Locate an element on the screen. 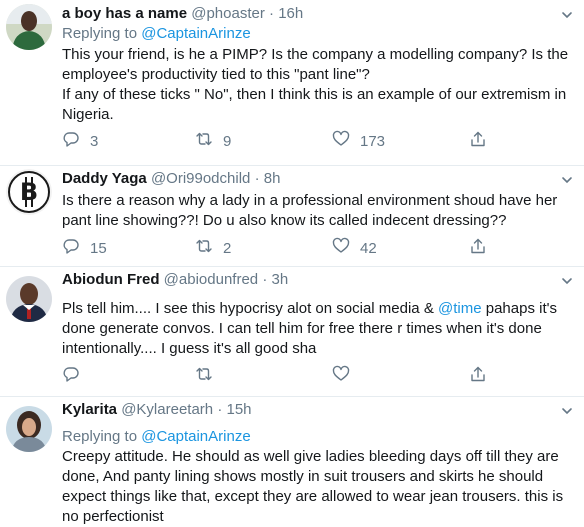 The width and height of the screenshot is (584, 527). tweet-text-line: Nigeria. is located at coordinates (88, 114).